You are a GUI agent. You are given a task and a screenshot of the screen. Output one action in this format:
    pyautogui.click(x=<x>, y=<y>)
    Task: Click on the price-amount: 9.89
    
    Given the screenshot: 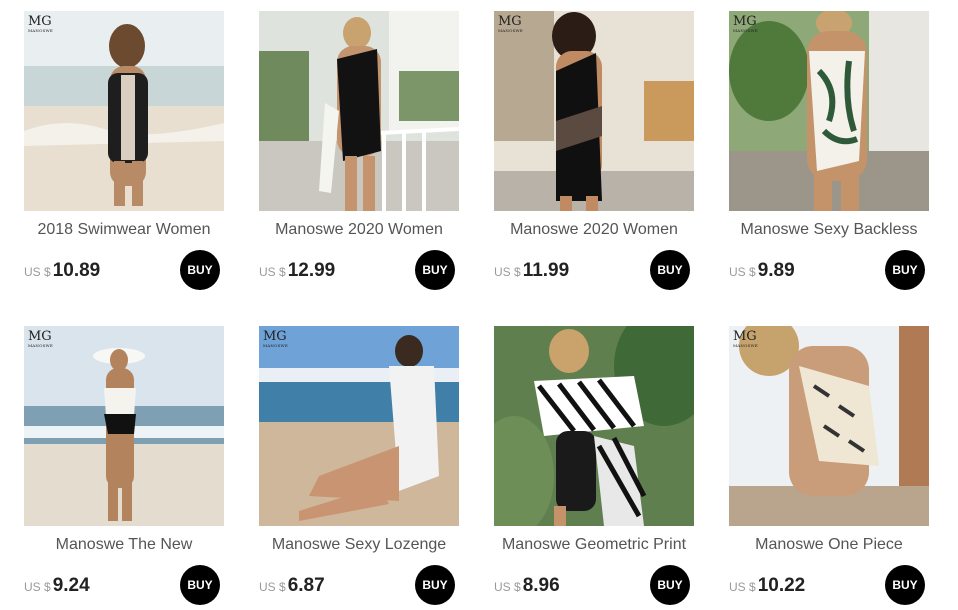 What is the action you would take?
    pyautogui.click(x=776, y=270)
    